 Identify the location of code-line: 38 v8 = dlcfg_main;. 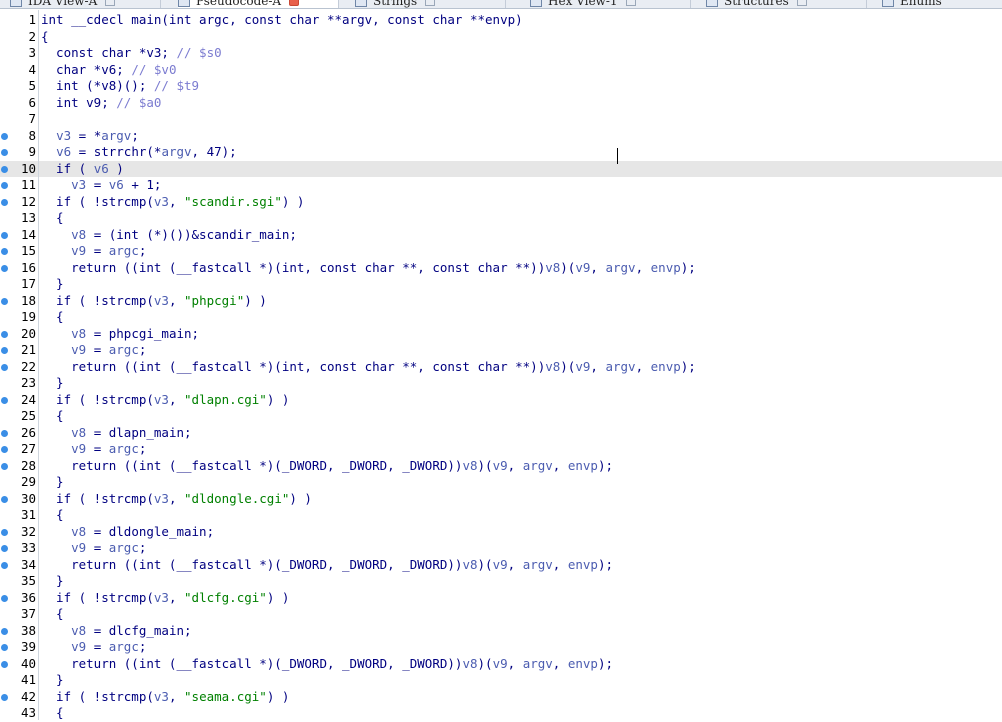
(501, 631).